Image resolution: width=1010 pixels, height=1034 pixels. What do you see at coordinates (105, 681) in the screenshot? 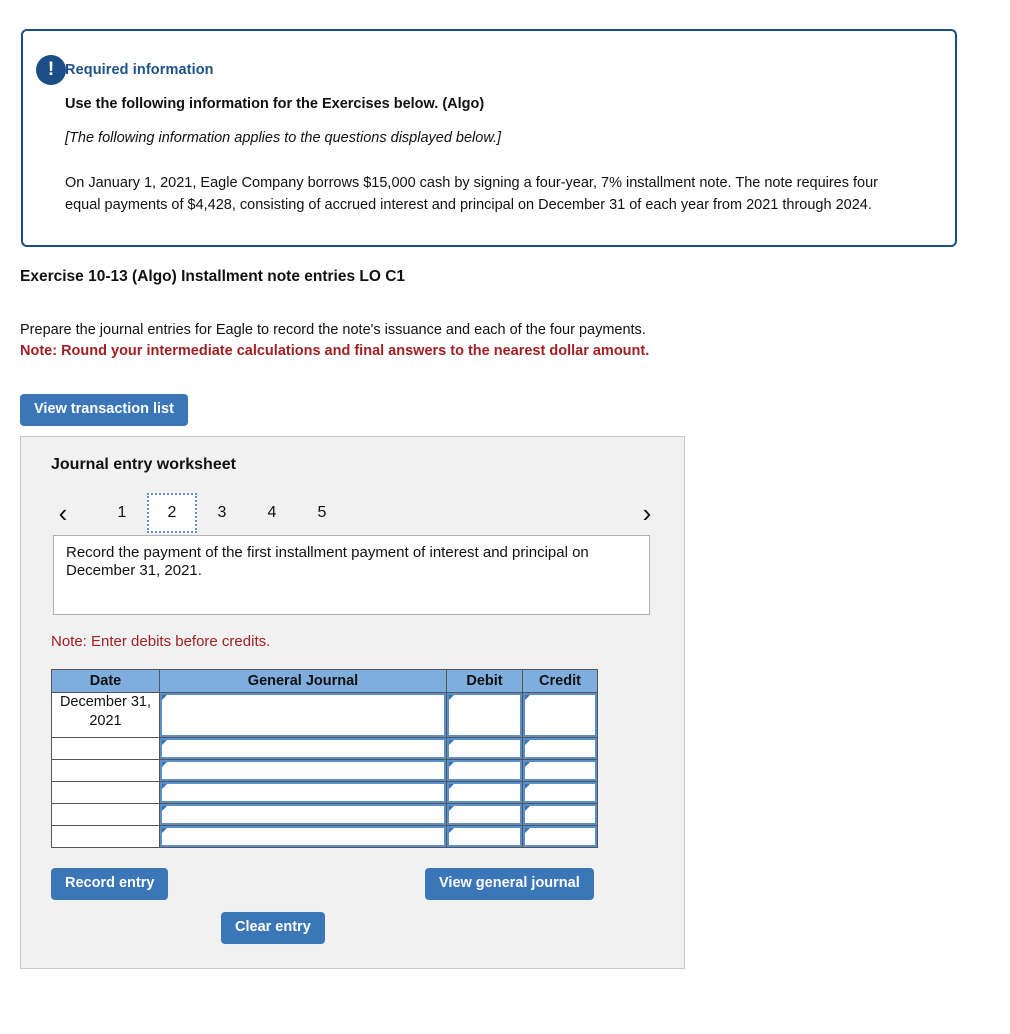
I see `column-header-date: Date` at bounding box center [105, 681].